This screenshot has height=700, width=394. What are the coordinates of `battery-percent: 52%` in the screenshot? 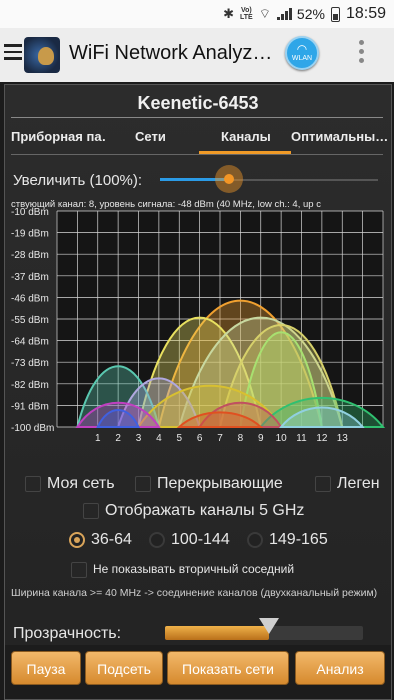 It's located at (310, 14).